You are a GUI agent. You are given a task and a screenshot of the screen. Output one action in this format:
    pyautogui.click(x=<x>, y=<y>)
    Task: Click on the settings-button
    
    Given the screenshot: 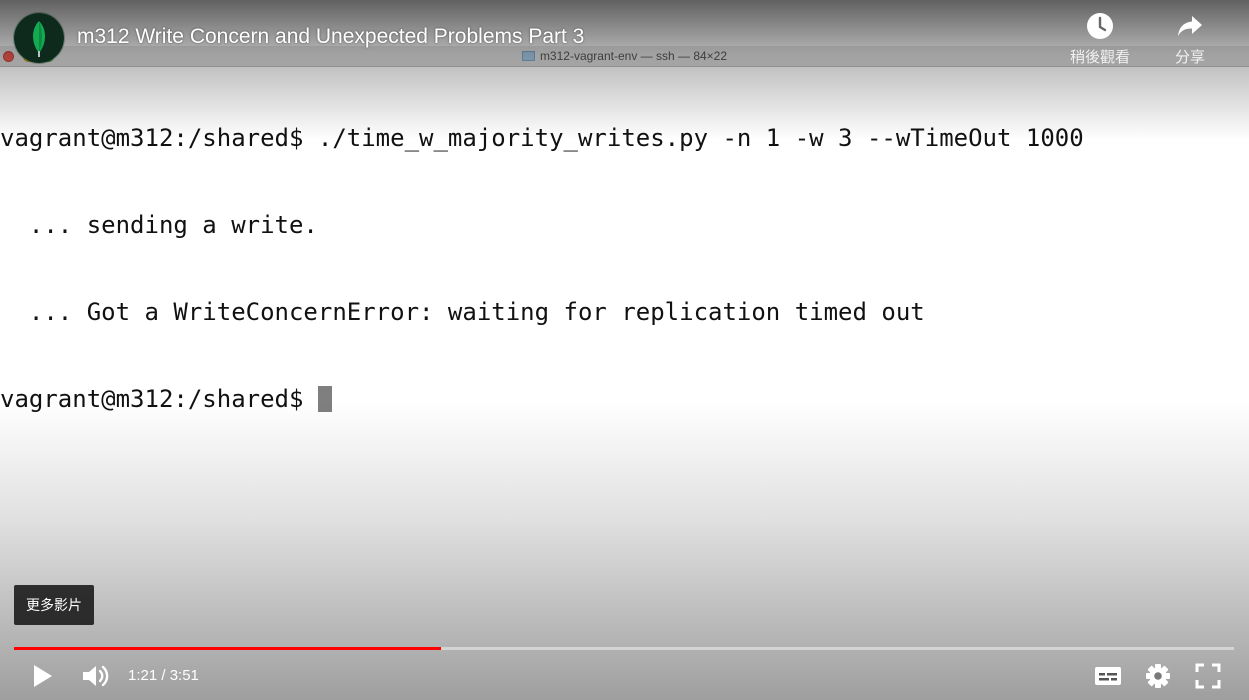 What is the action you would take?
    pyautogui.click(x=1158, y=678)
    